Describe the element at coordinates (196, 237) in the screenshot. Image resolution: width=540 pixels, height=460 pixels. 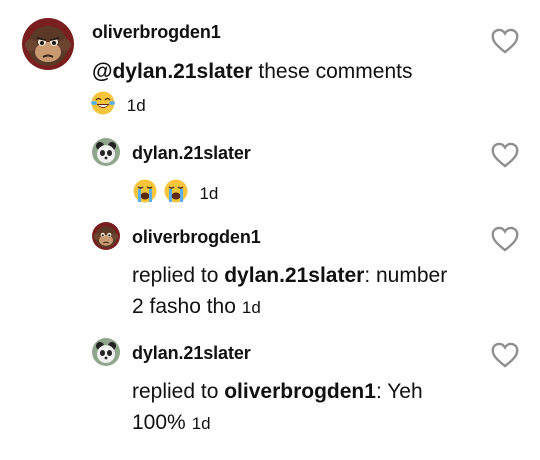
I see `reply-username: oliverbrogden1` at that location.